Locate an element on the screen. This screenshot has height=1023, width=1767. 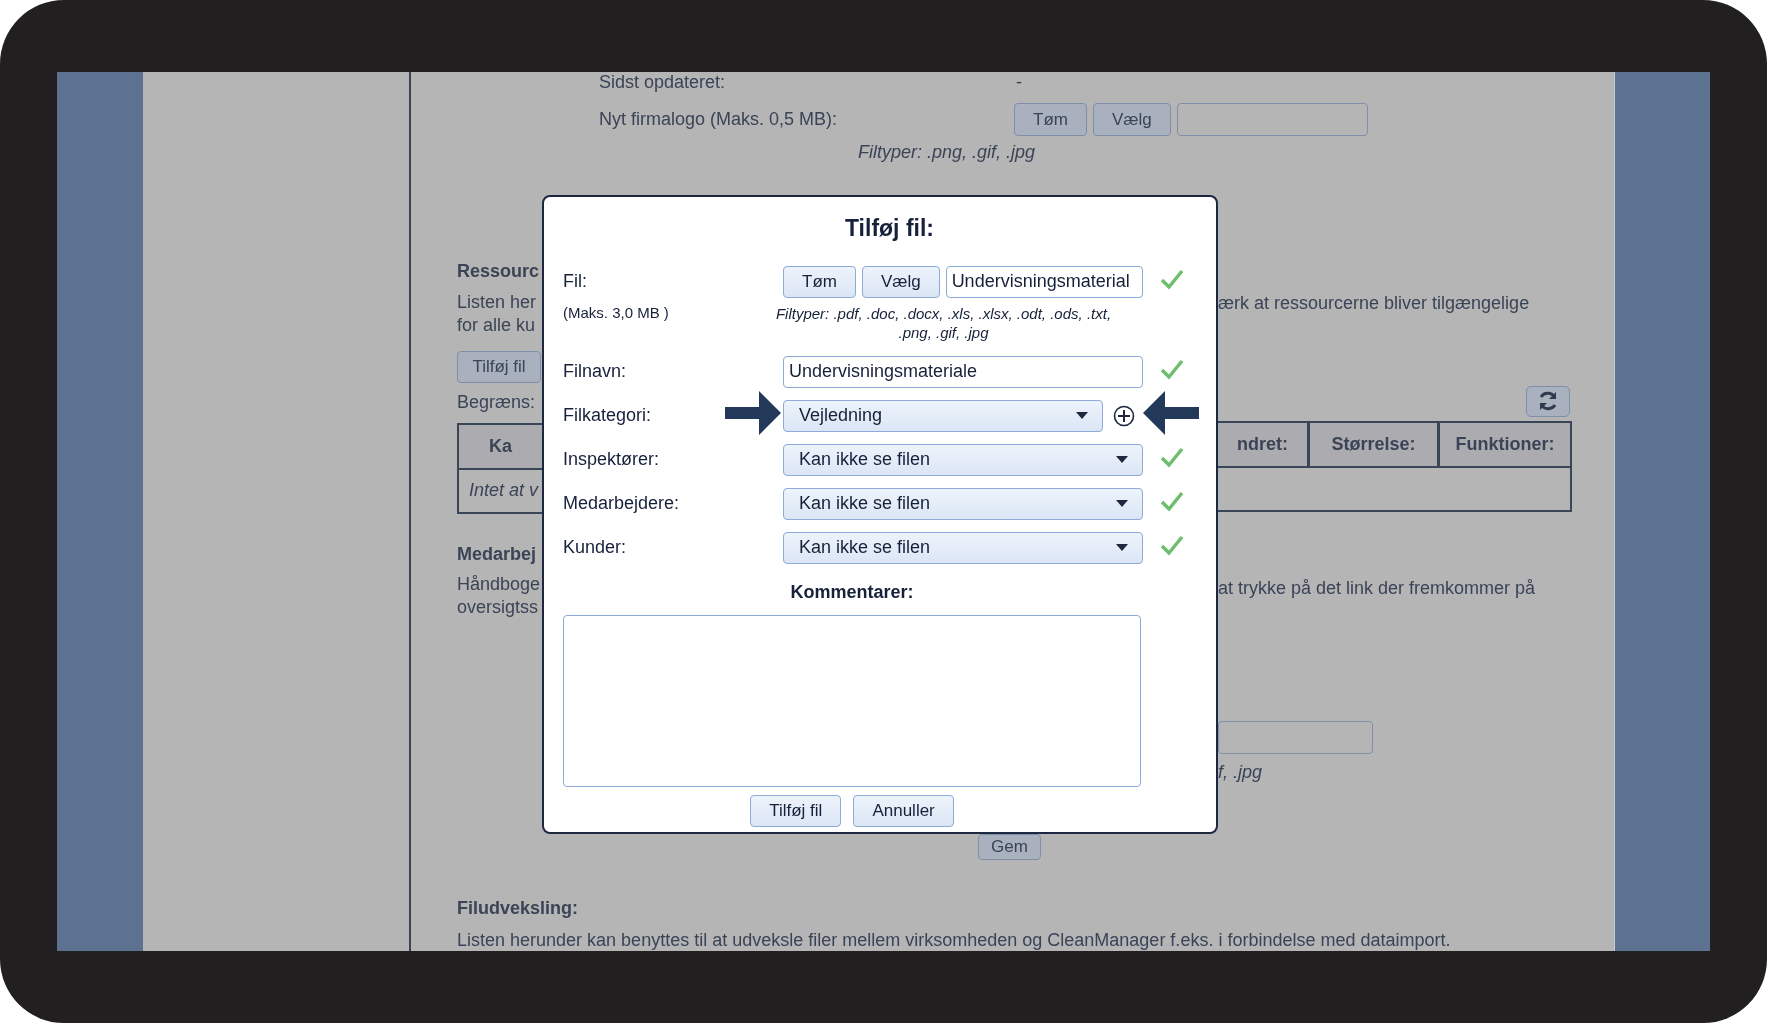
filetypes-note: Filtyper: .pdf, .doc, .docx, .xls, .xlsx, .odt, .ods, .txt, .png, .gif, .jpg is located at coordinates (943, 322).